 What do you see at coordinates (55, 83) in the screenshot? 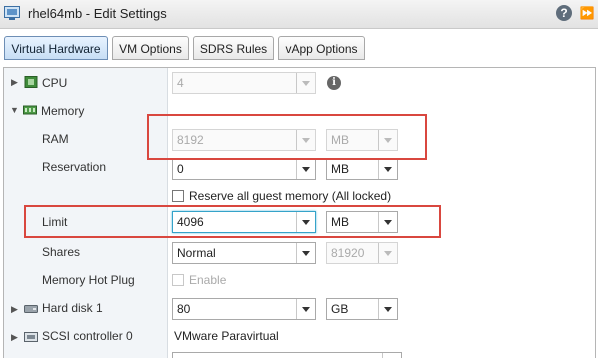
I see `cpu-label: CPU` at bounding box center [55, 83].